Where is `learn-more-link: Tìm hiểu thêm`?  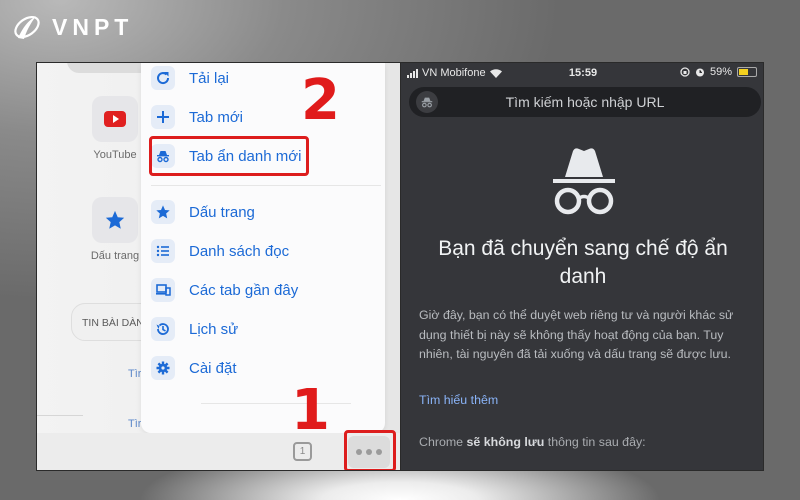
learn-more-link: Tìm hiểu thêm is located at coordinates (458, 400).